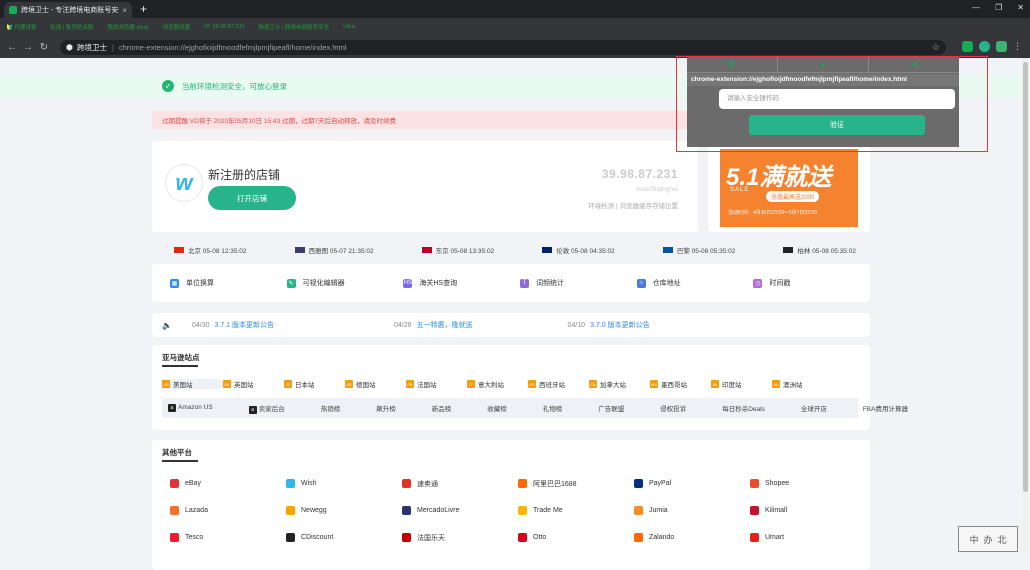 The height and width of the screenshot is (570, 1030). What do you see at coordinates (288, 384) in the screenshot?
I see `country-code-icon: JP` at bounding box center [288, 384].